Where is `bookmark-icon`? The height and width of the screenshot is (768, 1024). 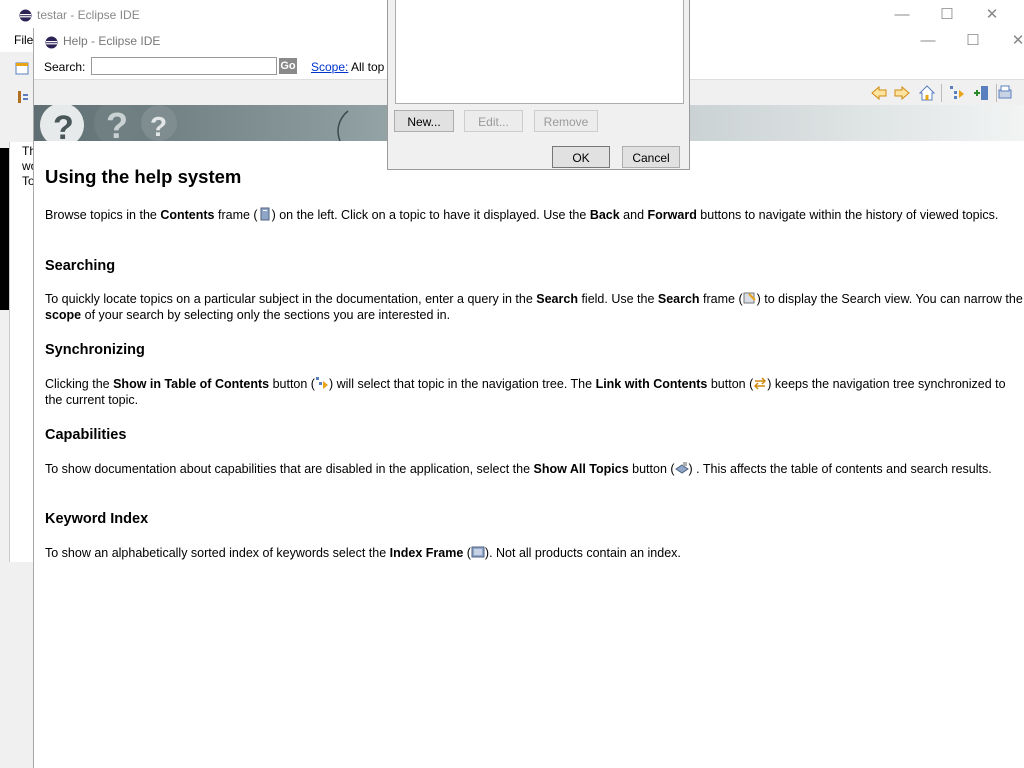 bookmark-icon is located at coordinates (981, 93).